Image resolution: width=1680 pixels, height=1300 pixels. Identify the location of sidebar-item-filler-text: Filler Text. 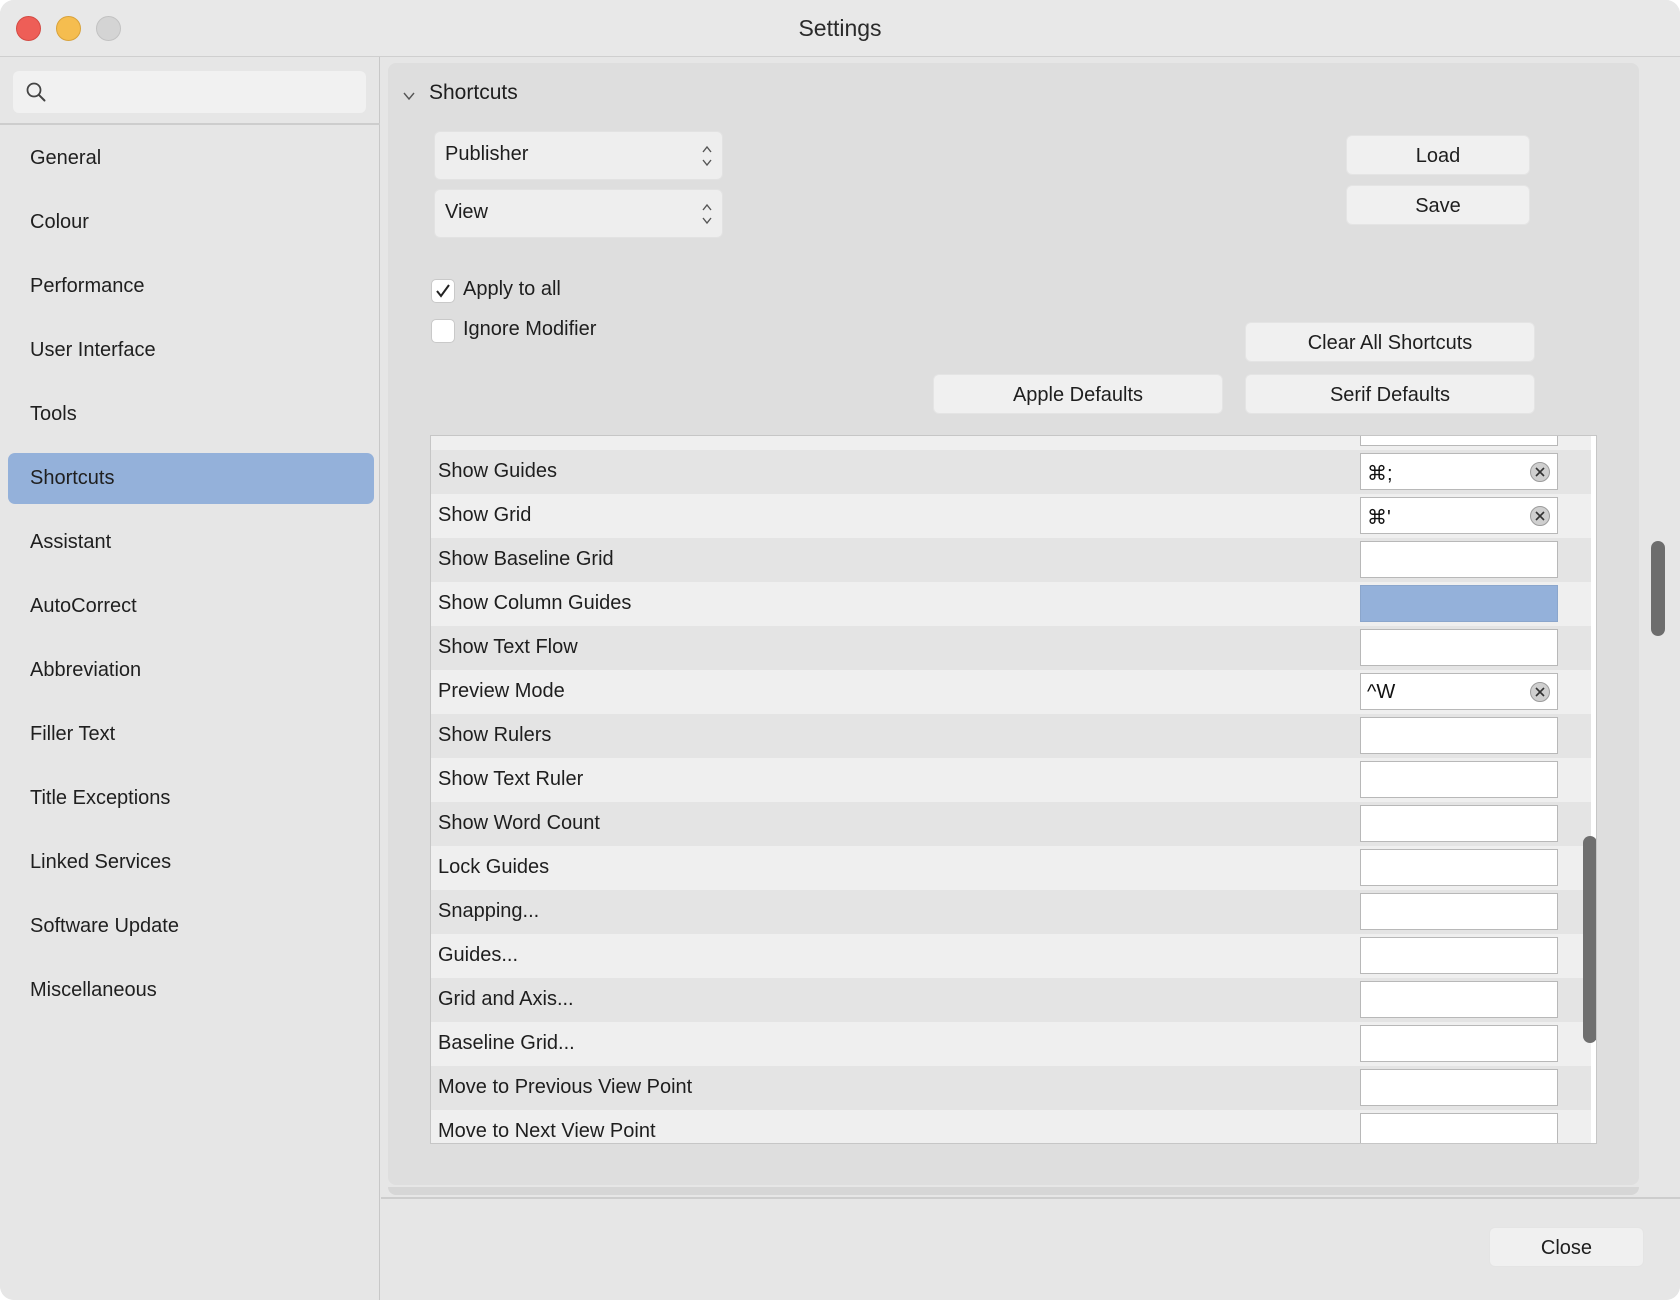
(191, 734).